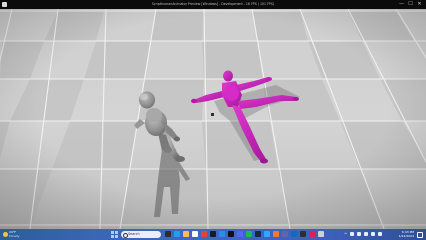  What do you see at coordinates (186, 234) in the screenshot?
I see `file-explorer-icon` at bounding box center [186, 234].